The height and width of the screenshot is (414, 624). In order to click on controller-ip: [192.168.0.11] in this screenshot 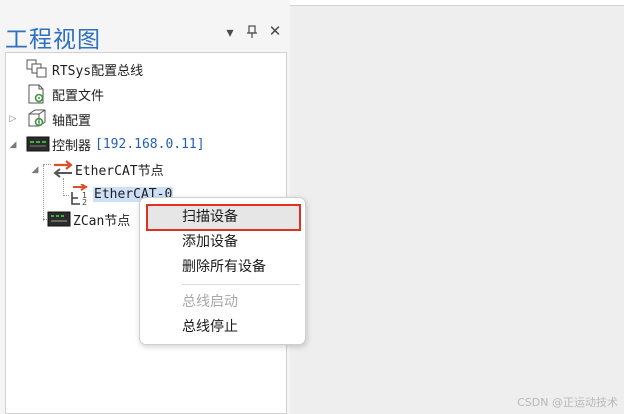, I will do `click(150, 144)`.